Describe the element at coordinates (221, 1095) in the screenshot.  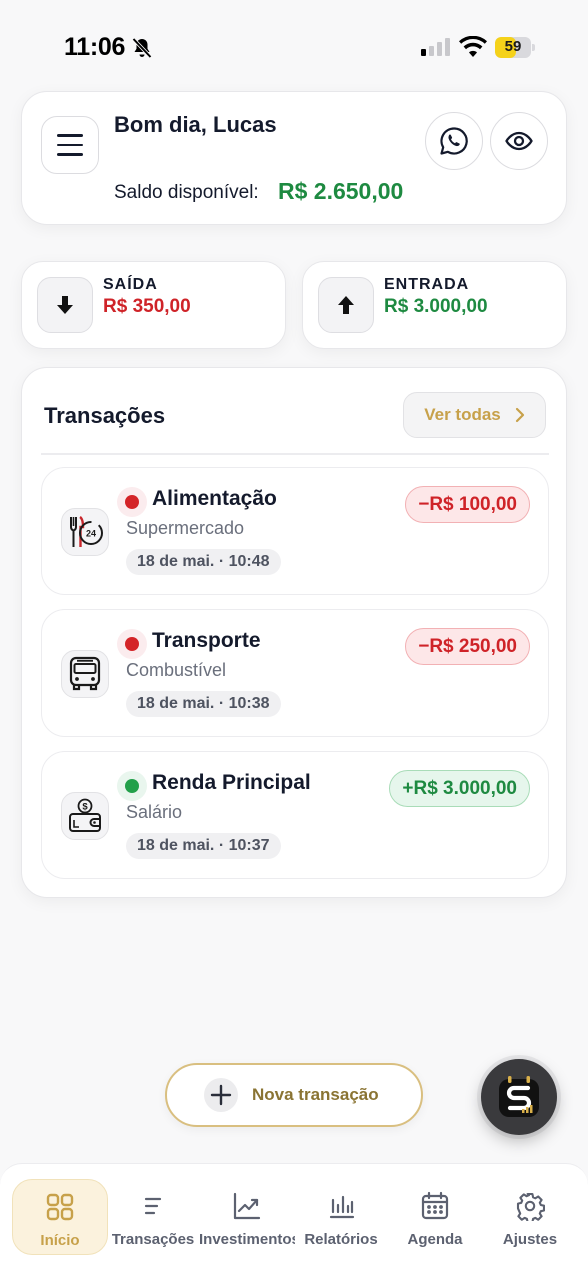
I see `plus-icon` at that location.